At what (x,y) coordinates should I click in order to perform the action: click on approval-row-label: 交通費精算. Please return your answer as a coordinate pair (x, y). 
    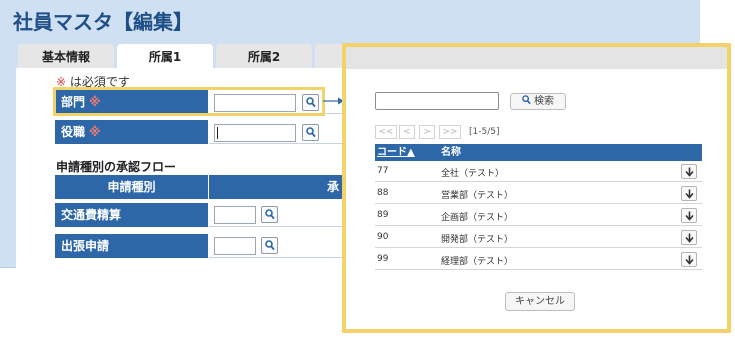
    Looking at the image, I should click on (131, 215).